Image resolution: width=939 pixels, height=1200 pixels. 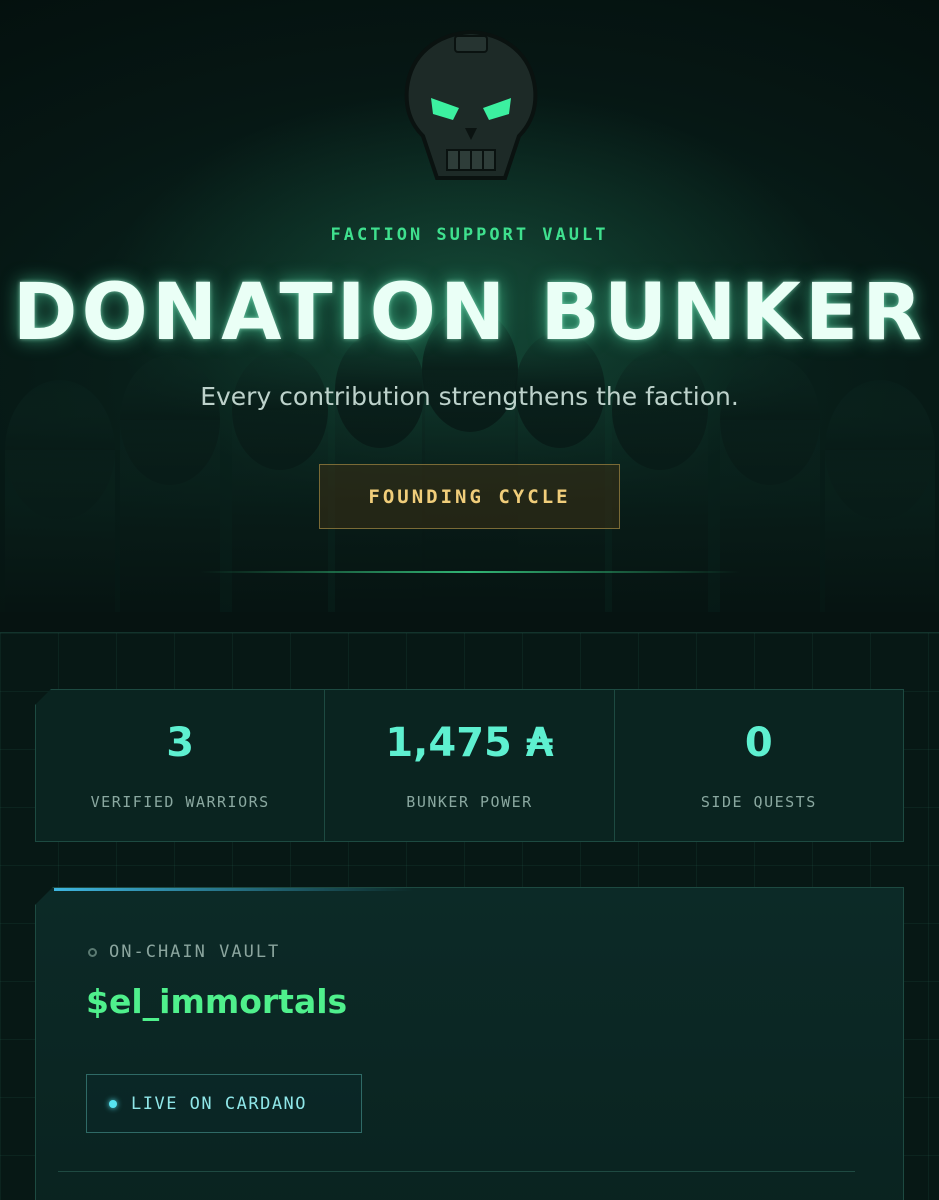 What do you see at coordinates (470, 572) in the screenshot?
I see `hero-divider` at bounding box center [470, 572].